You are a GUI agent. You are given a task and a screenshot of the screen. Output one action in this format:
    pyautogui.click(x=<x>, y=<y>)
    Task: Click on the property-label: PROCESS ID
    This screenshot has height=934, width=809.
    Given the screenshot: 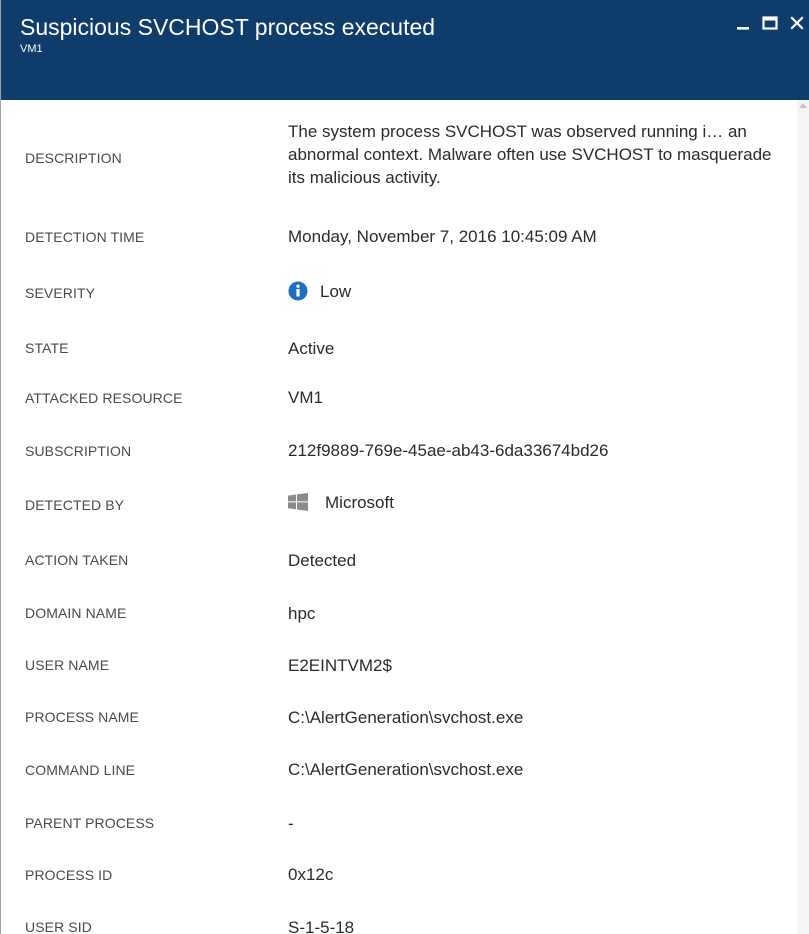 What is the action you would take?
    pyautogui.click(x=69, y=875)
    